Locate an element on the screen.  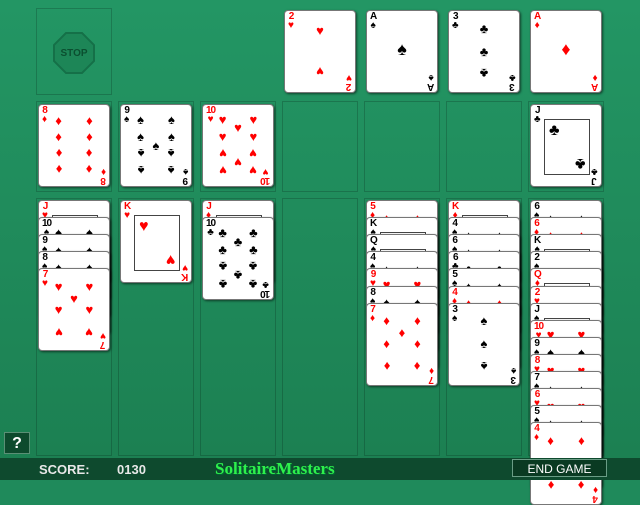
foundation-card-3: 3 ♣ 3 ♣ ♣ ♣ ♣ is located at coordinates (484, 51).